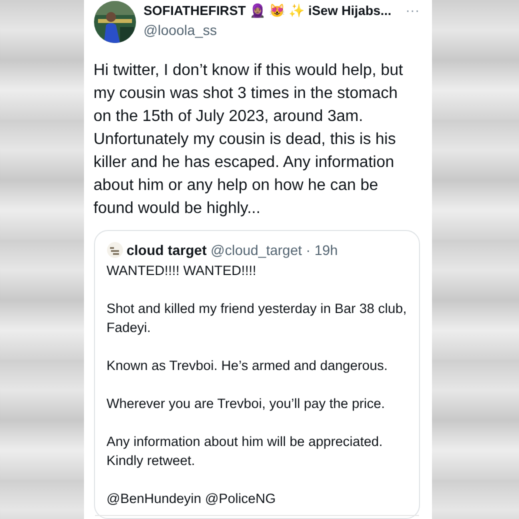 The image size is (519, 519). Describe the element at coordinates (413, 10) in the screenshot. I see `more-options-button: ···` at that location.